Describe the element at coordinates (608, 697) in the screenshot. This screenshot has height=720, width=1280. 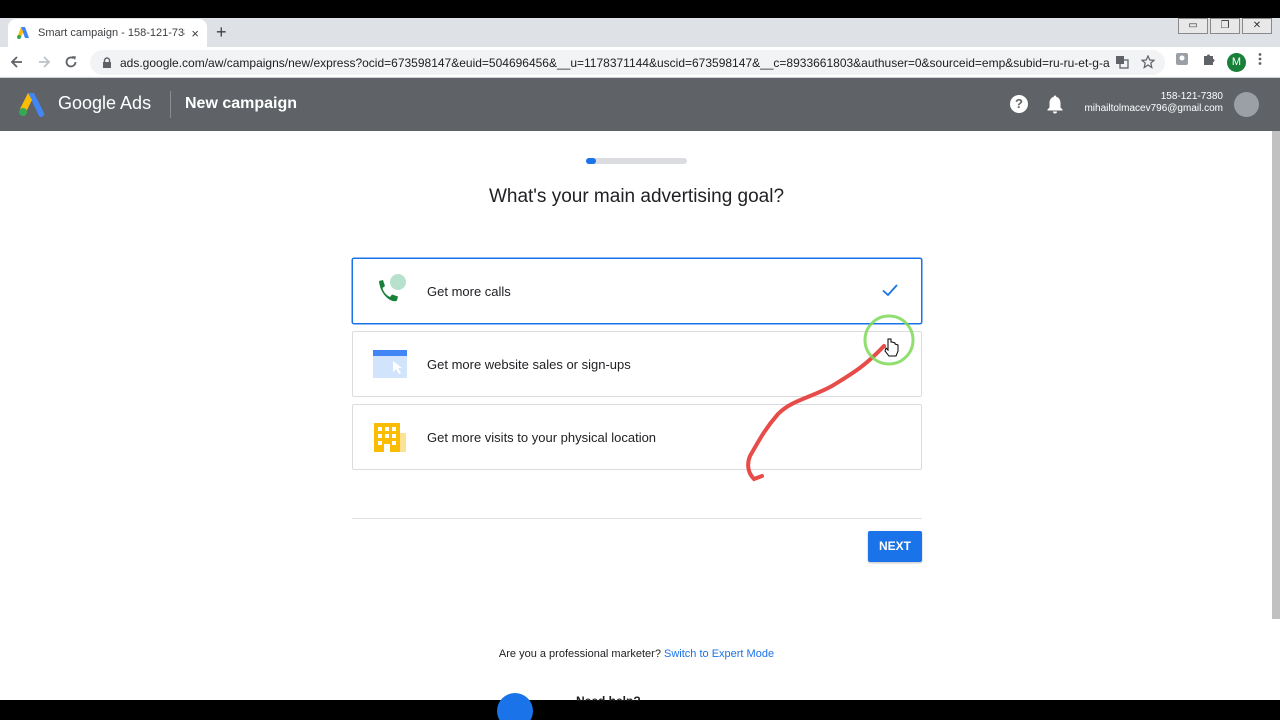
I see `need-help-title: Need help?` at that location.